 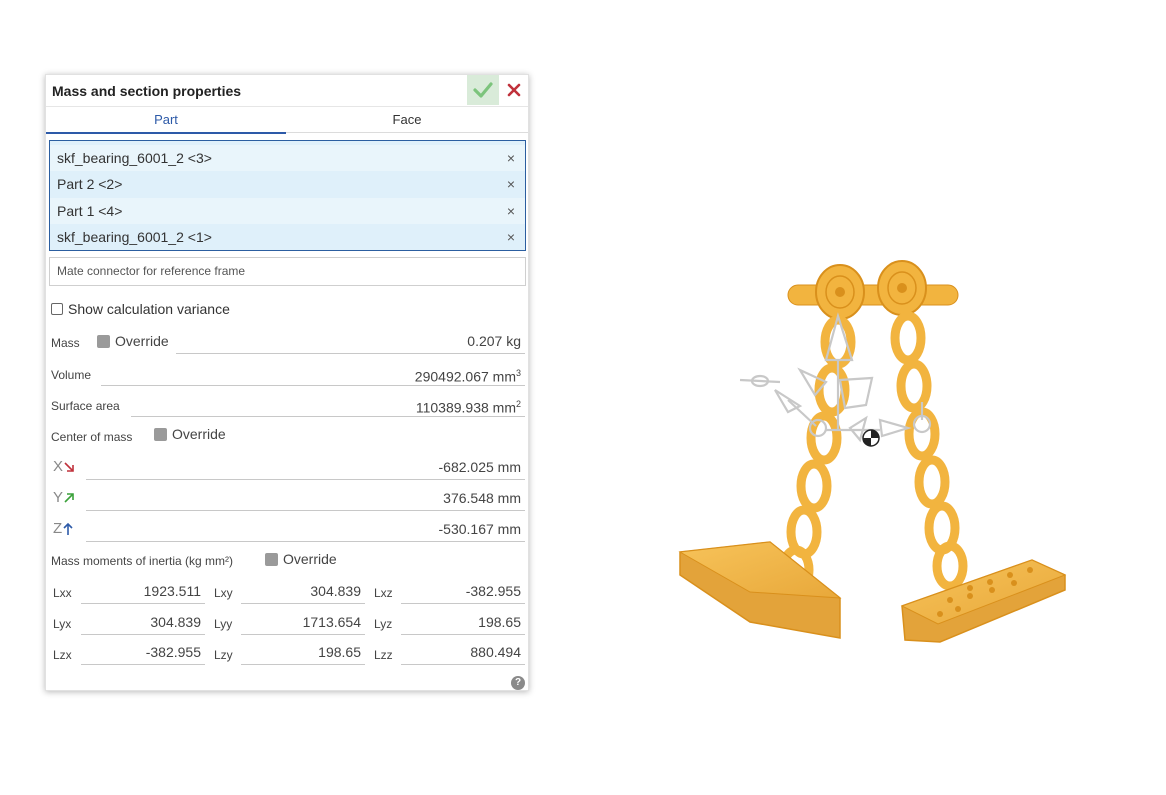 What do you see at coordinates (465, 407) in the screenshot?
I see `surface-area-value: 110389.938 mm` at bounding box center [465, 407].